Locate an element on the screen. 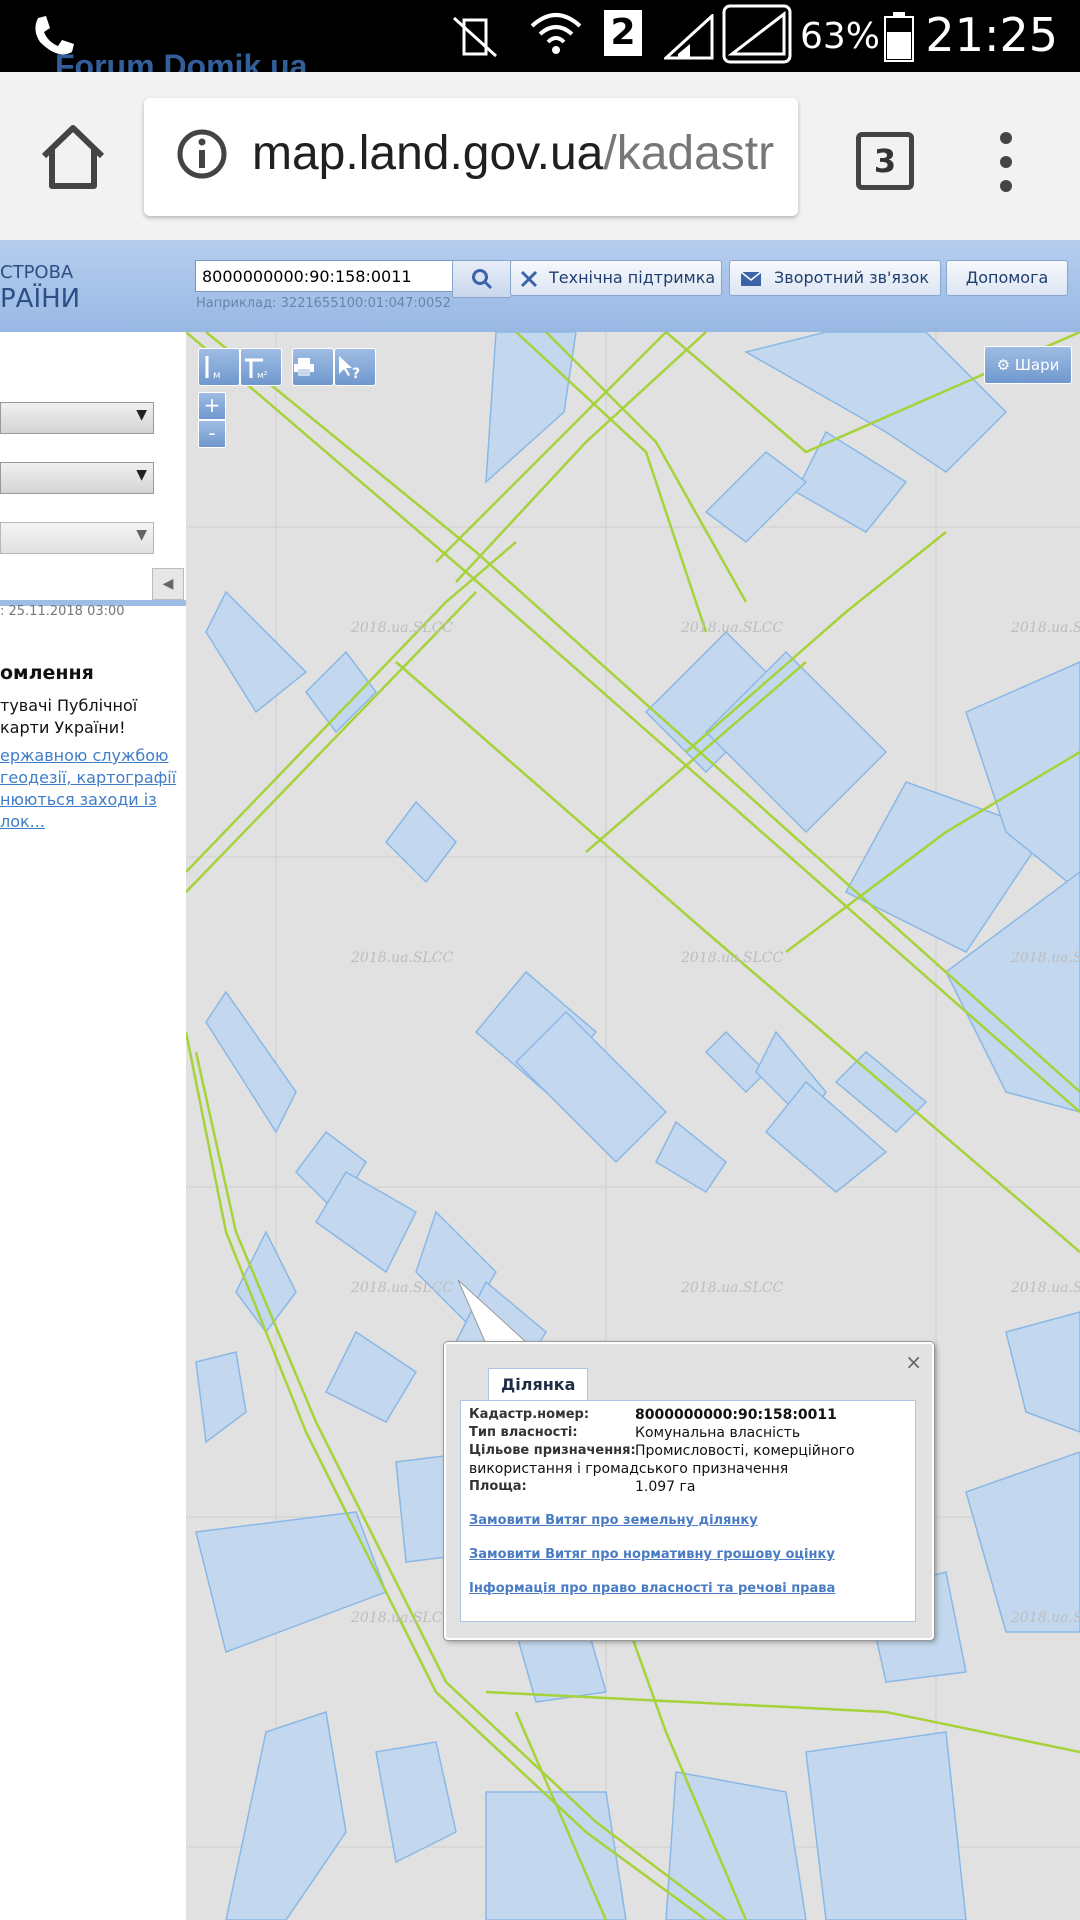 The width and height of the screenshot is (1080, 1920). layers-label: Шари is located at coordinates (1037, 365).